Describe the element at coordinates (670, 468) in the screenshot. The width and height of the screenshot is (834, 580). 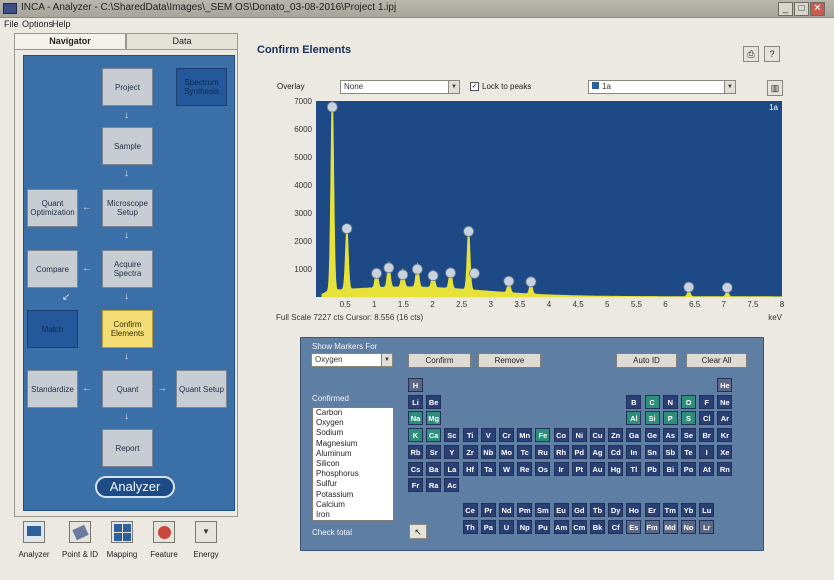
I see `element-bi: Bi` at that location.